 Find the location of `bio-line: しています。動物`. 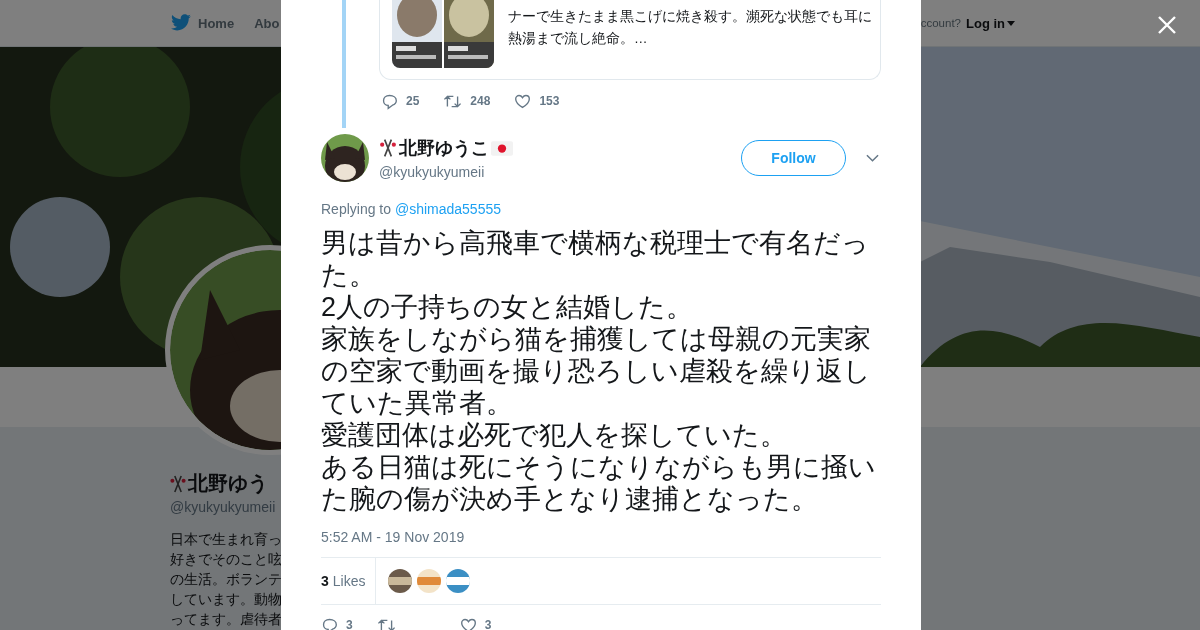

bio-line: しています。動物 is located at coordinates (226, 599).